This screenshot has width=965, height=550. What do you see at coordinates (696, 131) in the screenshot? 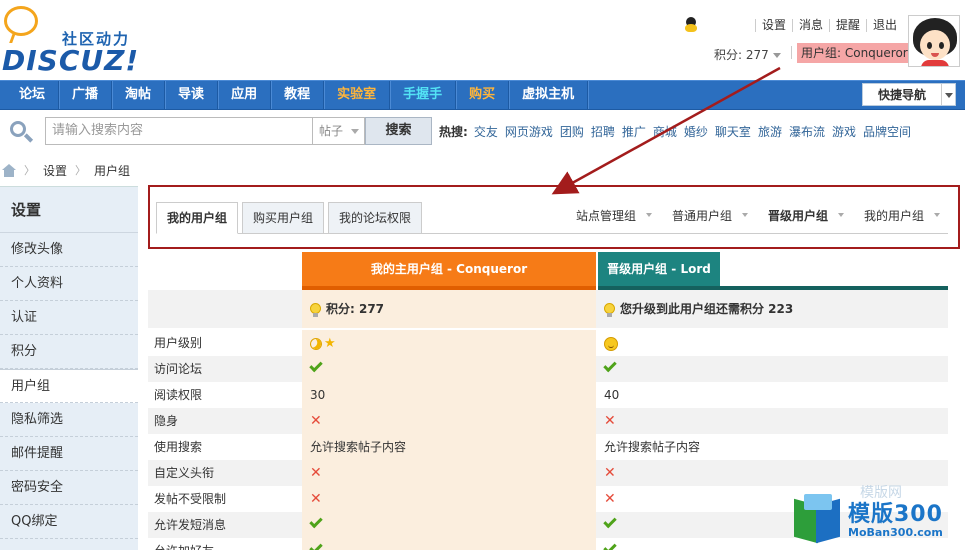
I see `hot-search-link: 婚纱` at bounding box center [696, 131].